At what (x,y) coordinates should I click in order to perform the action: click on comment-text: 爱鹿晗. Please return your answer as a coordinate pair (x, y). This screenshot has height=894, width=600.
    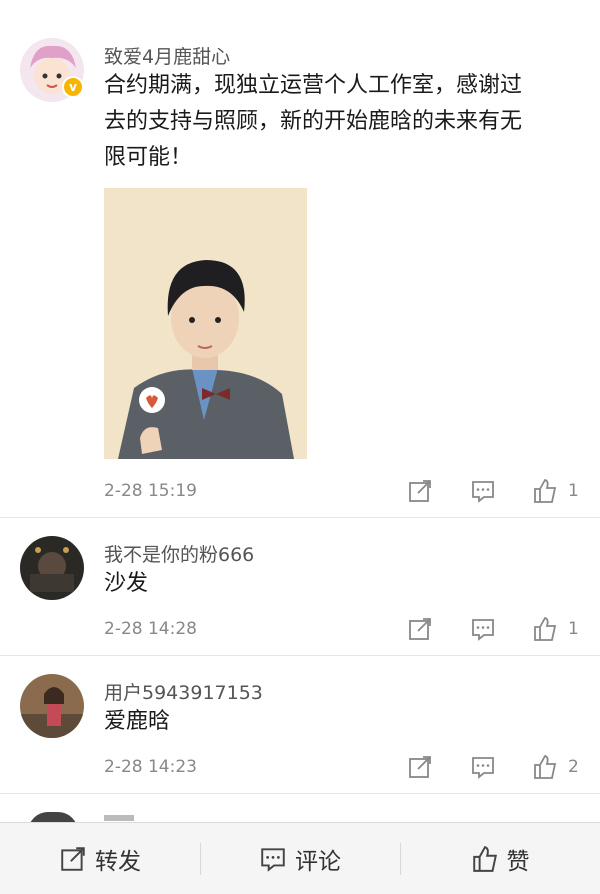
    Looking at the image, I should click on (137, 721).